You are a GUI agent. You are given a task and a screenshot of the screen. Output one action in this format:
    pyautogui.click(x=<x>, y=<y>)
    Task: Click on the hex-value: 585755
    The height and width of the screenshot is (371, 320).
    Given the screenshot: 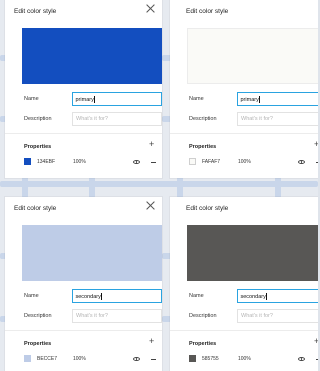 What is the action you would take?
    pyautogui.click(x=210, y=359)
    